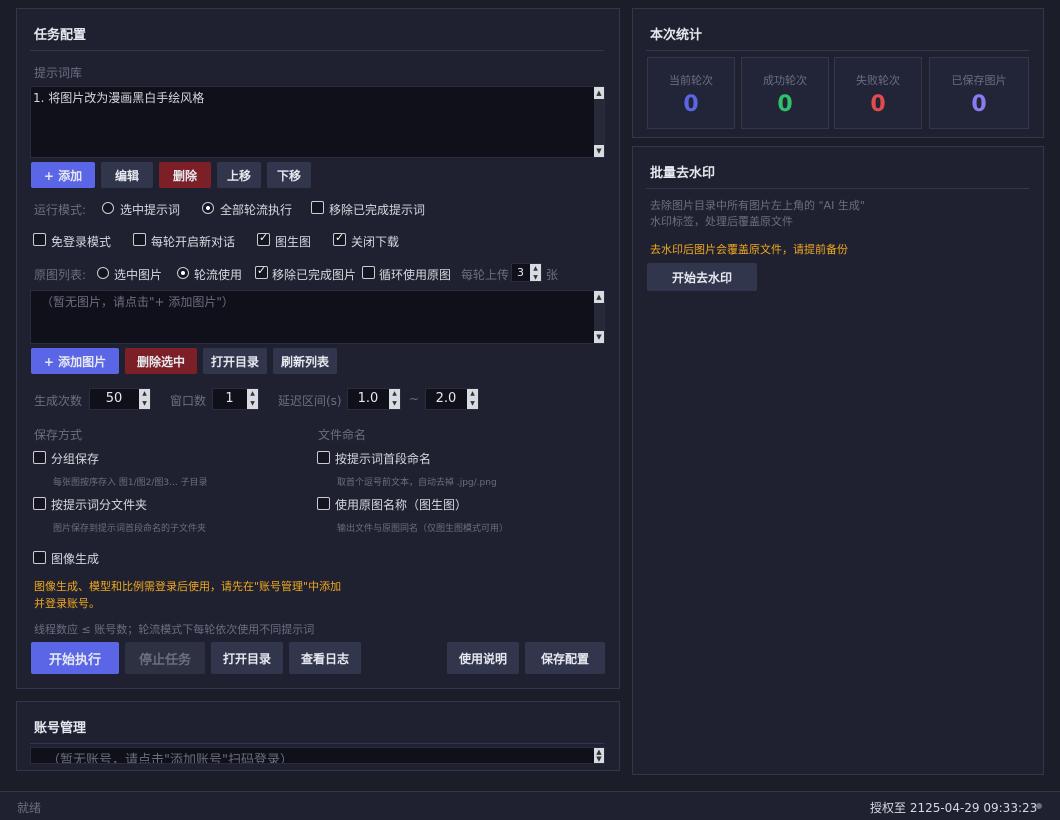 The width and height of the screenshot is (1060, 820). I want to click on radio-selected-image-label: 选中图片, so click(138, 275).